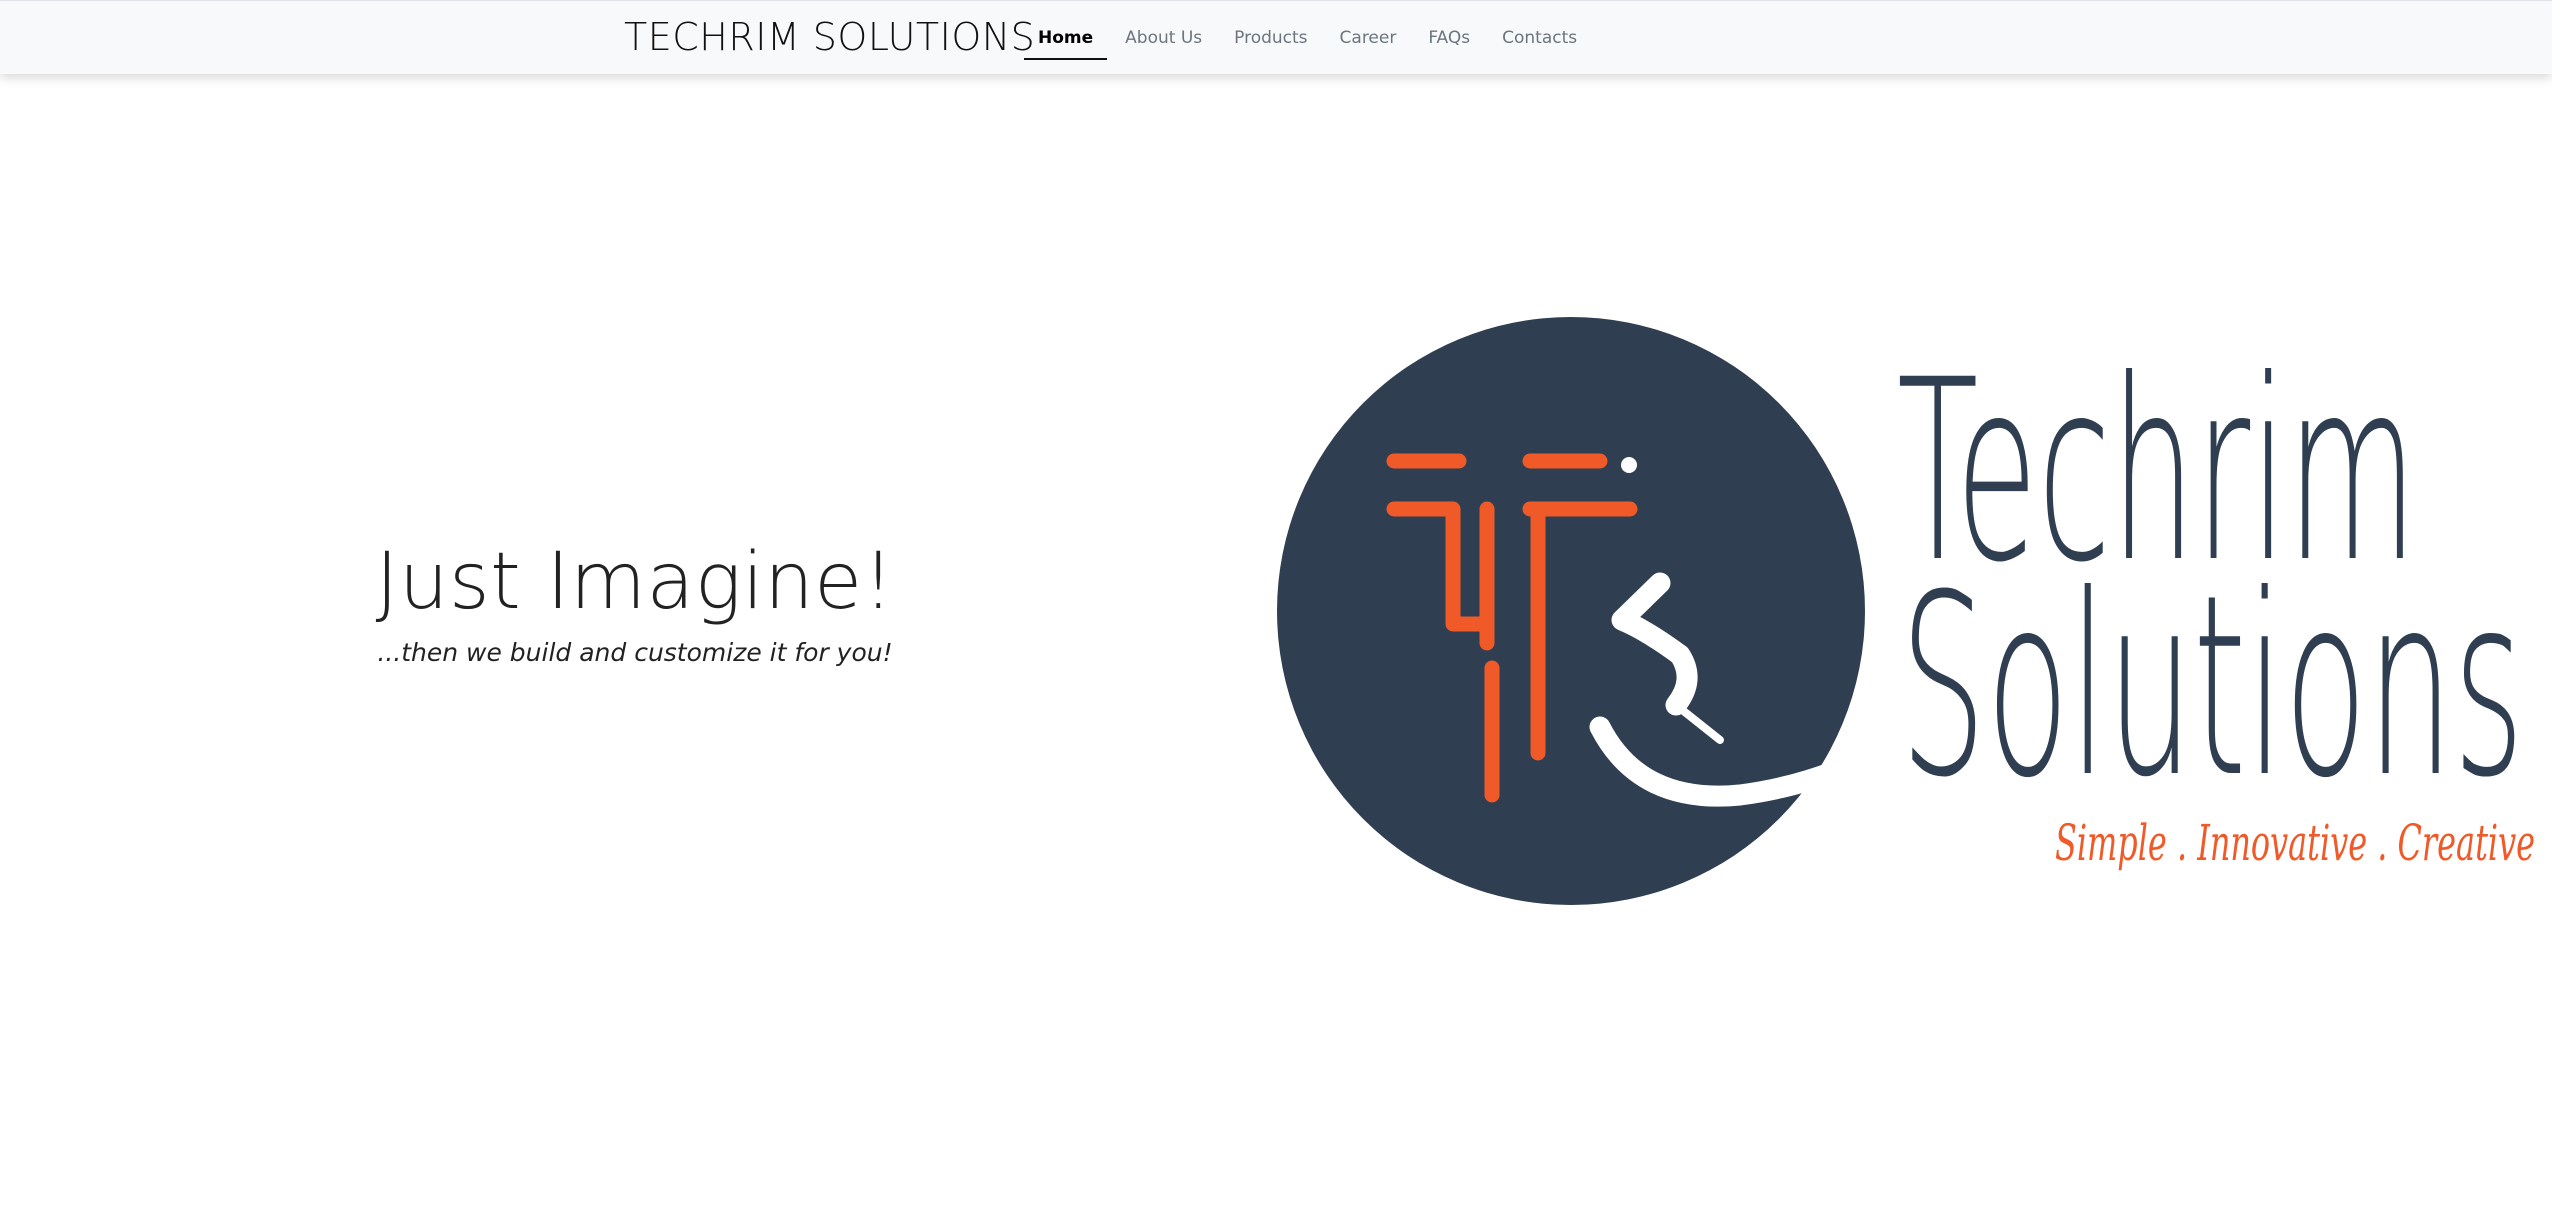 The image size is (2552, 1216). I want to click on logo-tagline: Simple . Innovative . Creative, so click(2295, 843).